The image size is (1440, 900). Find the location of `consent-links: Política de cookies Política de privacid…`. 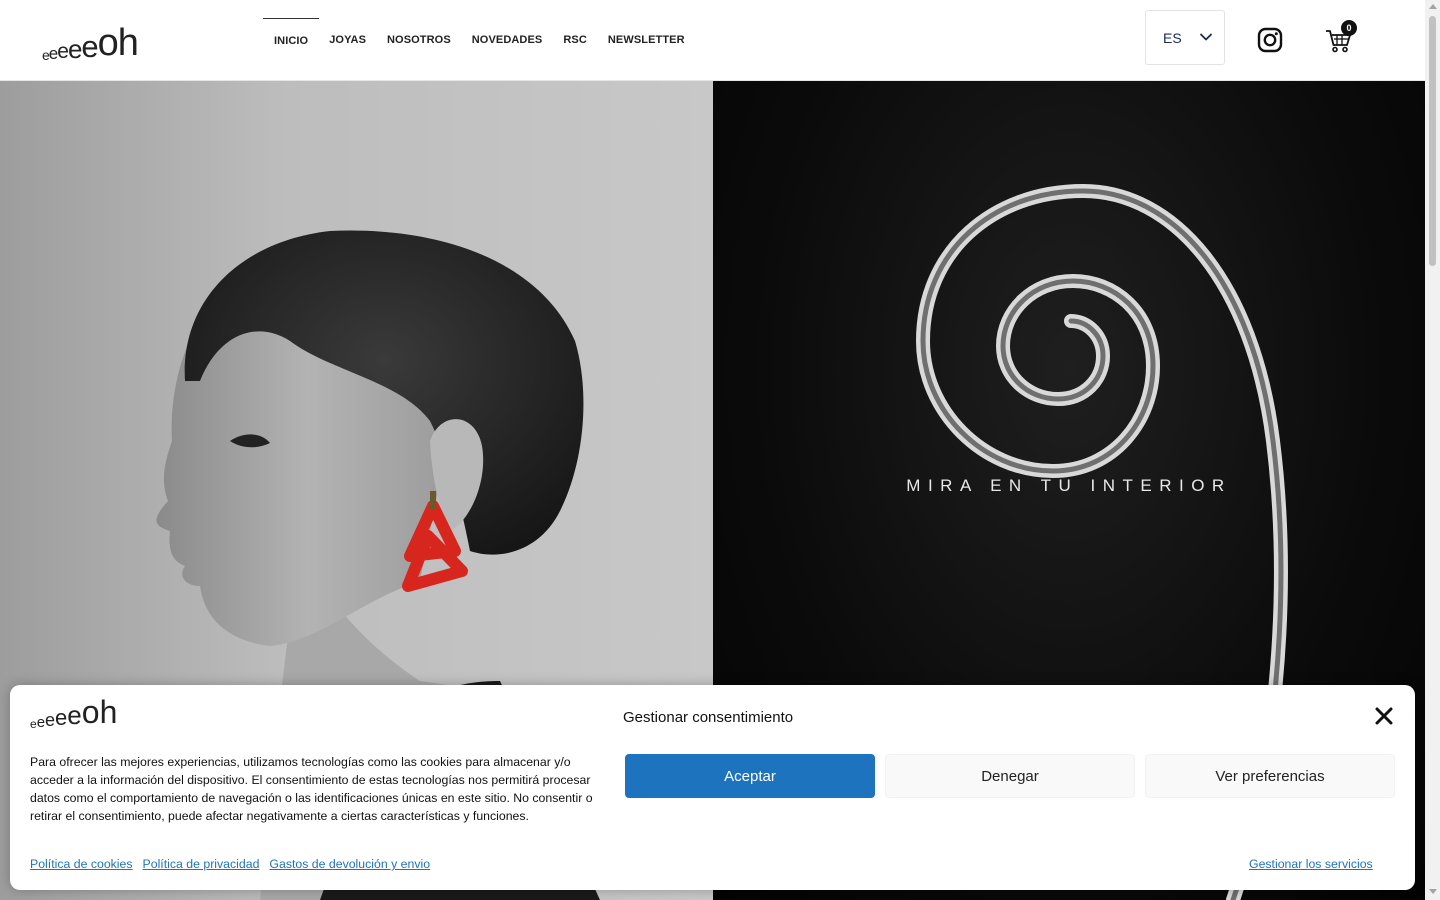

consent-links: Política de cookies Política de privacid… is located at coordinates (230, 864).